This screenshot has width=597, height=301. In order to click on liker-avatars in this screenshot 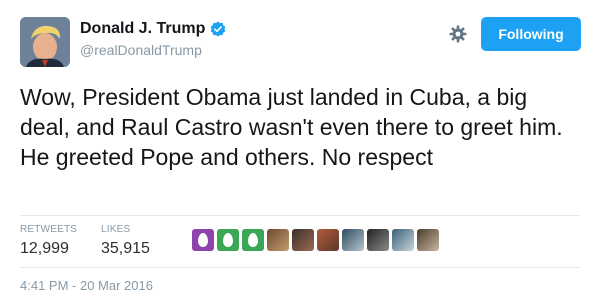, I will do `click(315, 240)`.